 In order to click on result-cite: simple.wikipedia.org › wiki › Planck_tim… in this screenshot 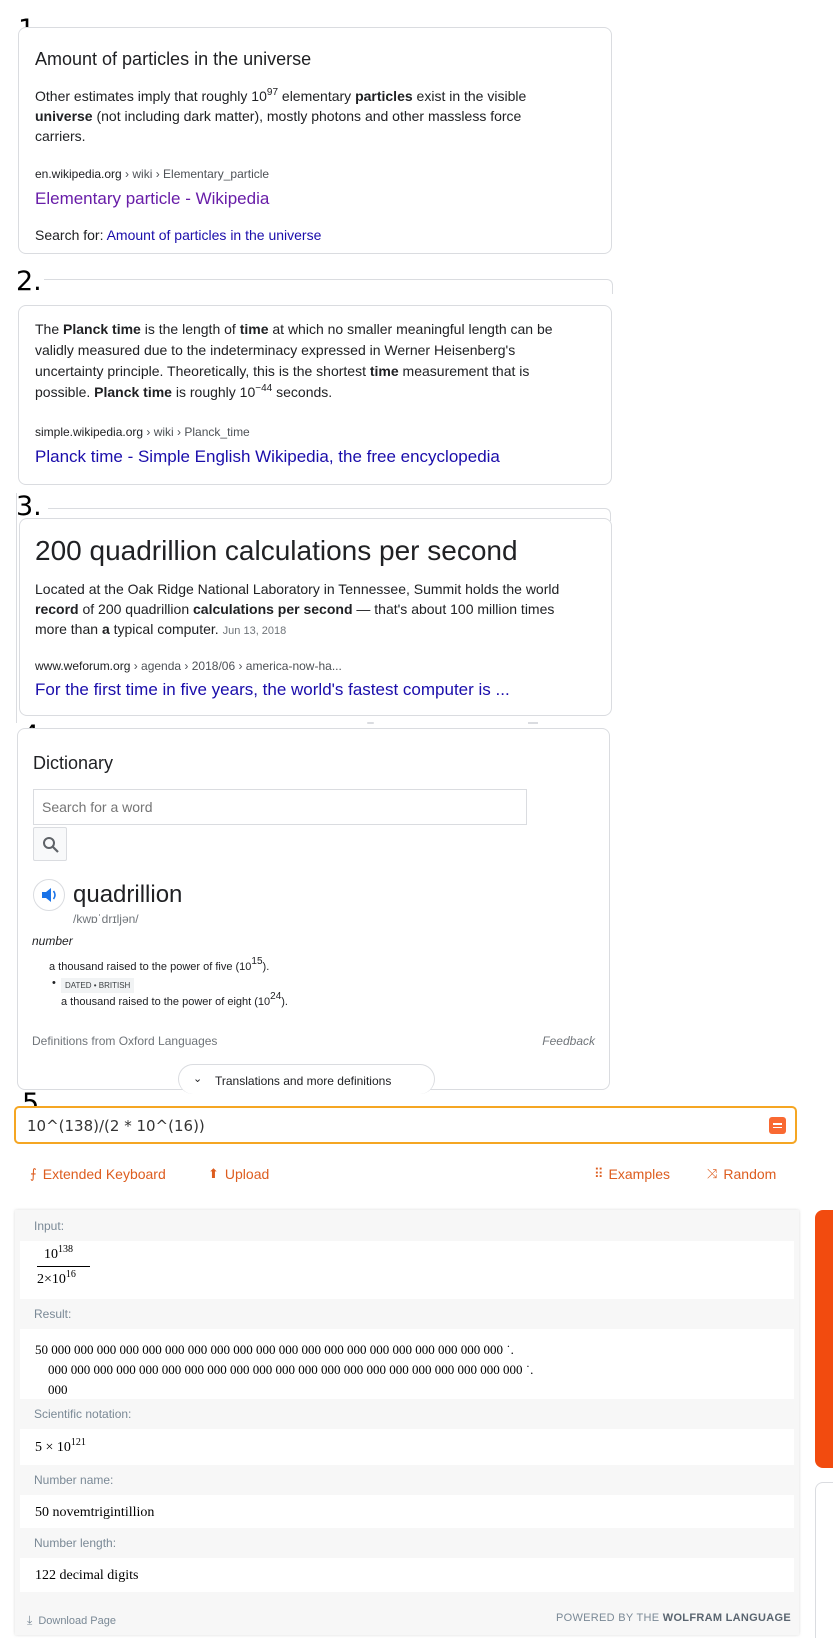, I will do `click(142, 432)`.